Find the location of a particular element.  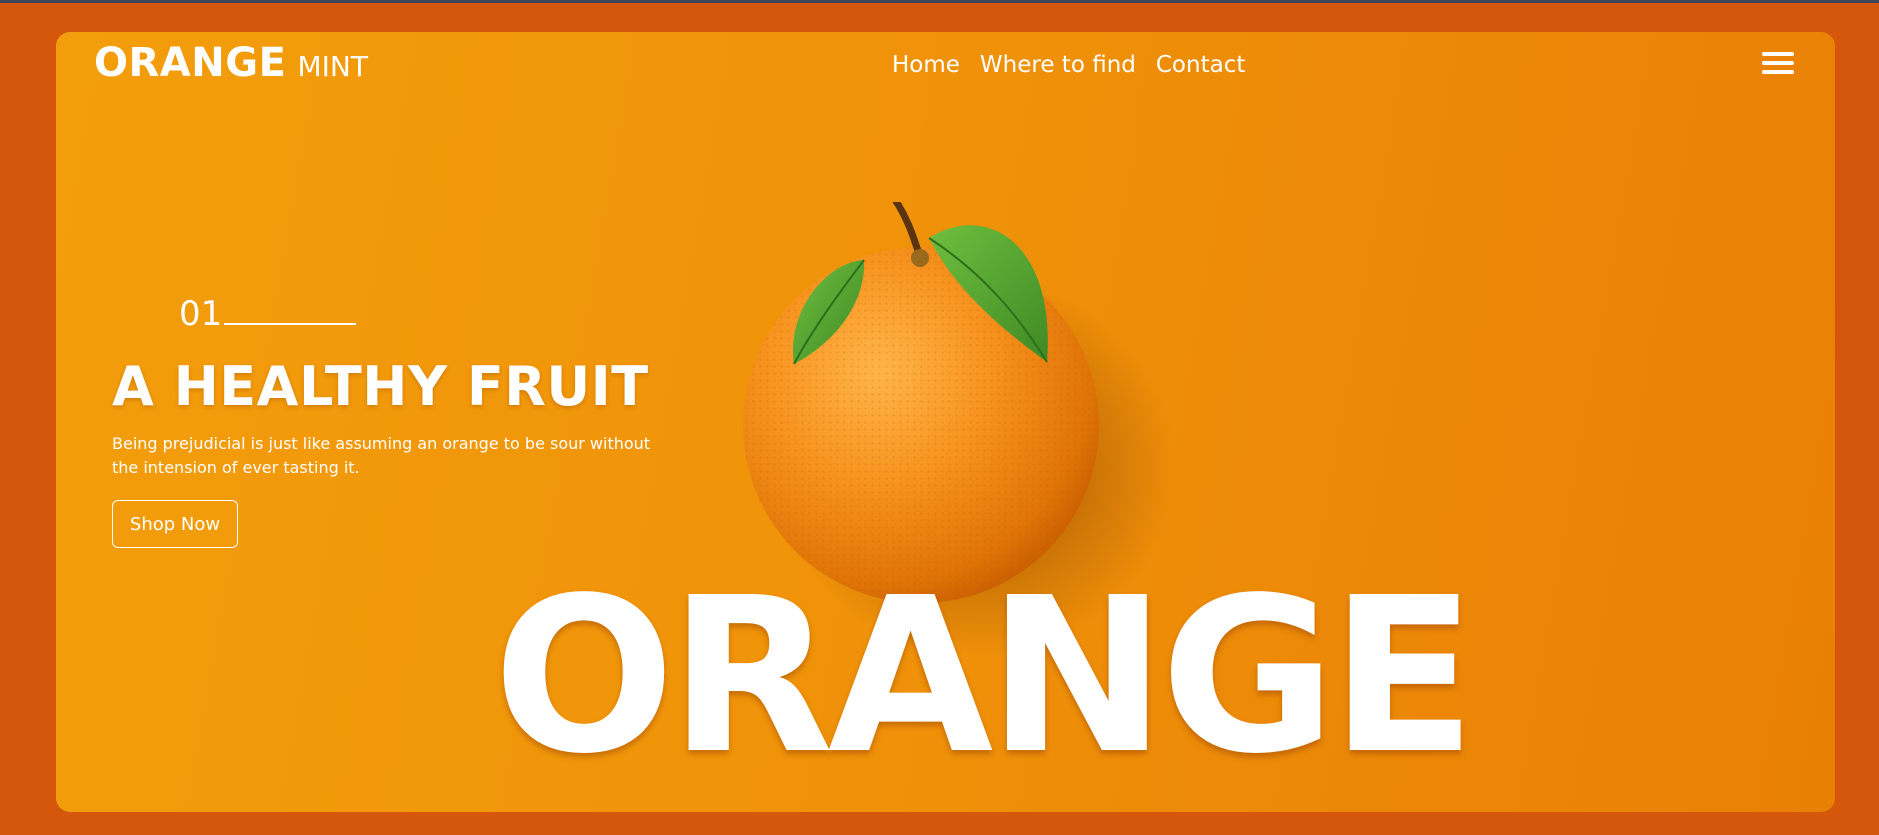

window-top-border is located at coordinates (939, 1).